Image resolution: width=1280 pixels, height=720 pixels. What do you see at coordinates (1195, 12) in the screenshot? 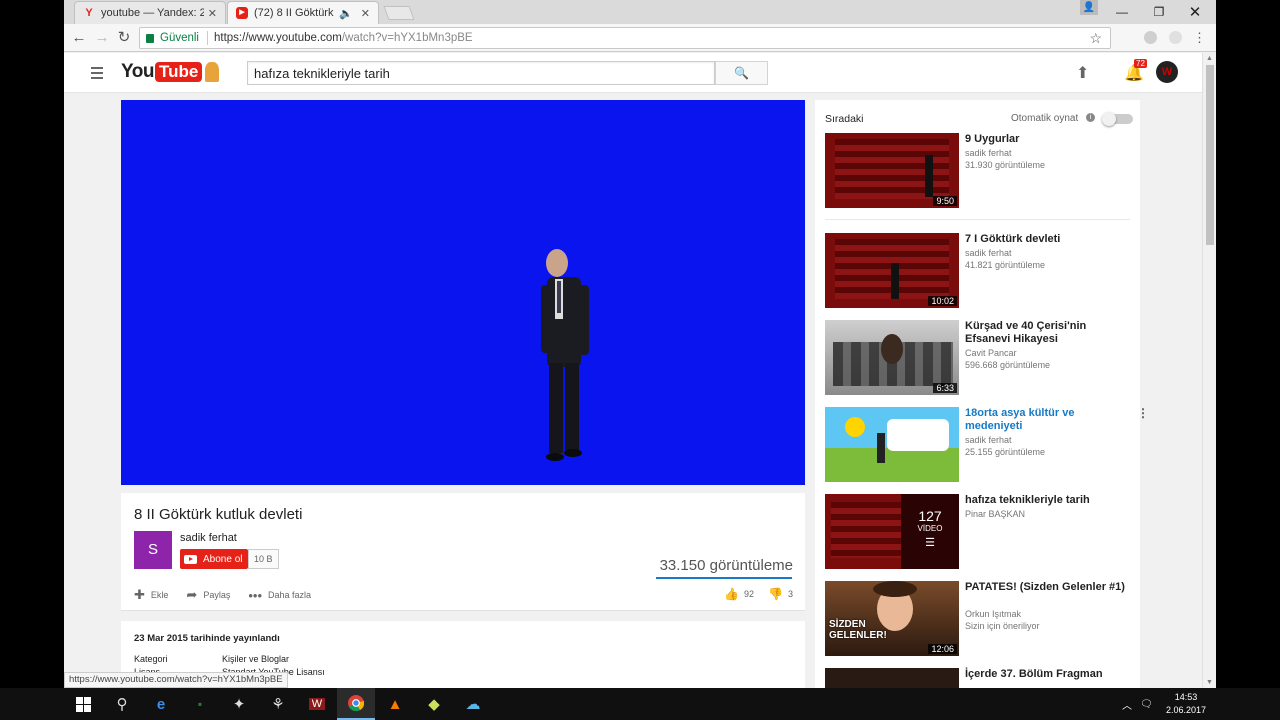
I see `close-window-icon: ✕` at bounding box center [1195, 12].